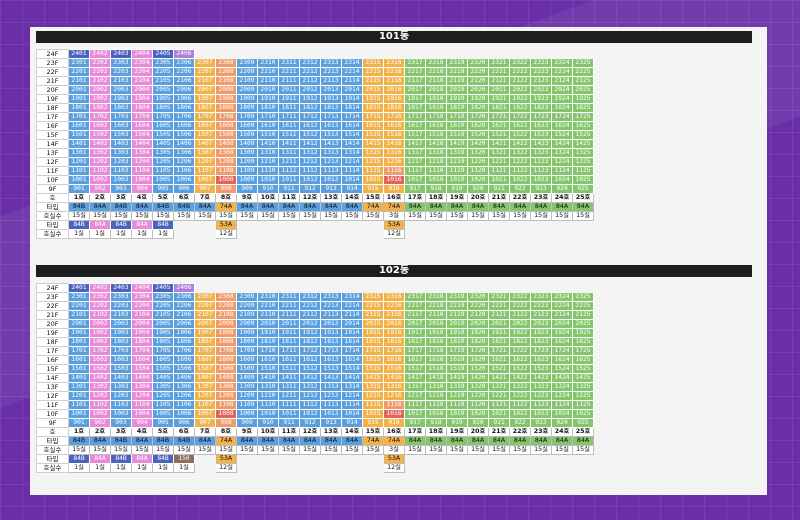 This screenshot has width=800, height=520. Describe the element at coordinates (436, 432) in the screenshot. I see `ho-cell: 18호` at that location.